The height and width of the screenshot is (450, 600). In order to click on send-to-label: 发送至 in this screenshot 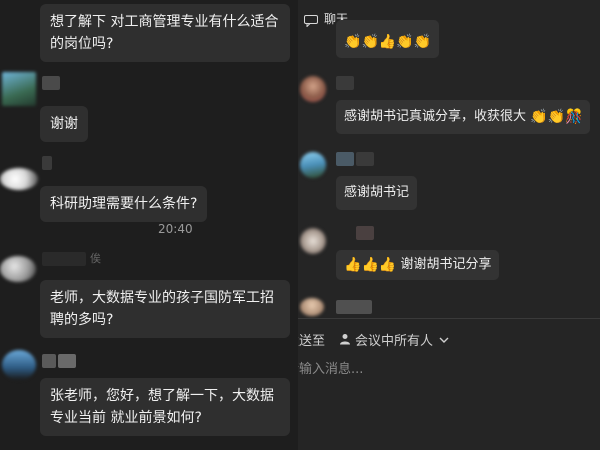, I will do `click(312, 341)`.